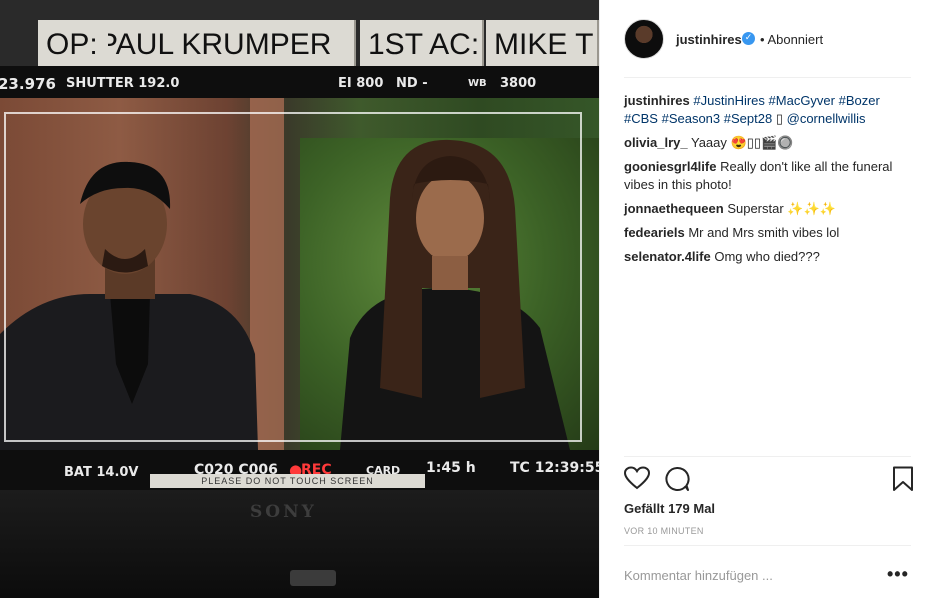 This screenshot has width=932, height=598. Describe the element at coordinates (28, 84) in the screenshot. I see `monitor-fps: 23.976` at that location.